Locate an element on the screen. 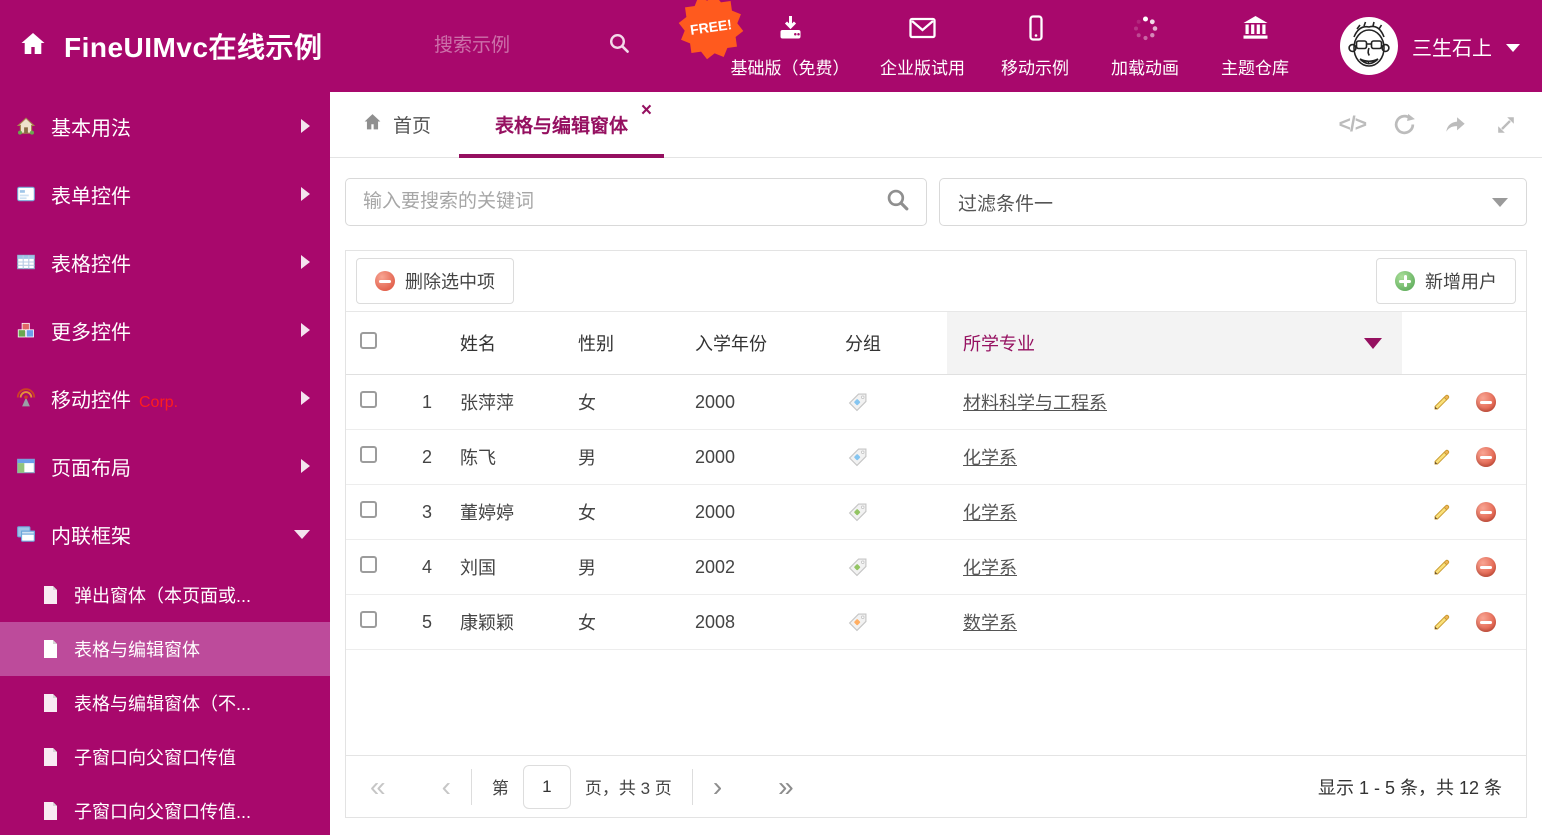  table-icon is located at coordinates (26, 262).